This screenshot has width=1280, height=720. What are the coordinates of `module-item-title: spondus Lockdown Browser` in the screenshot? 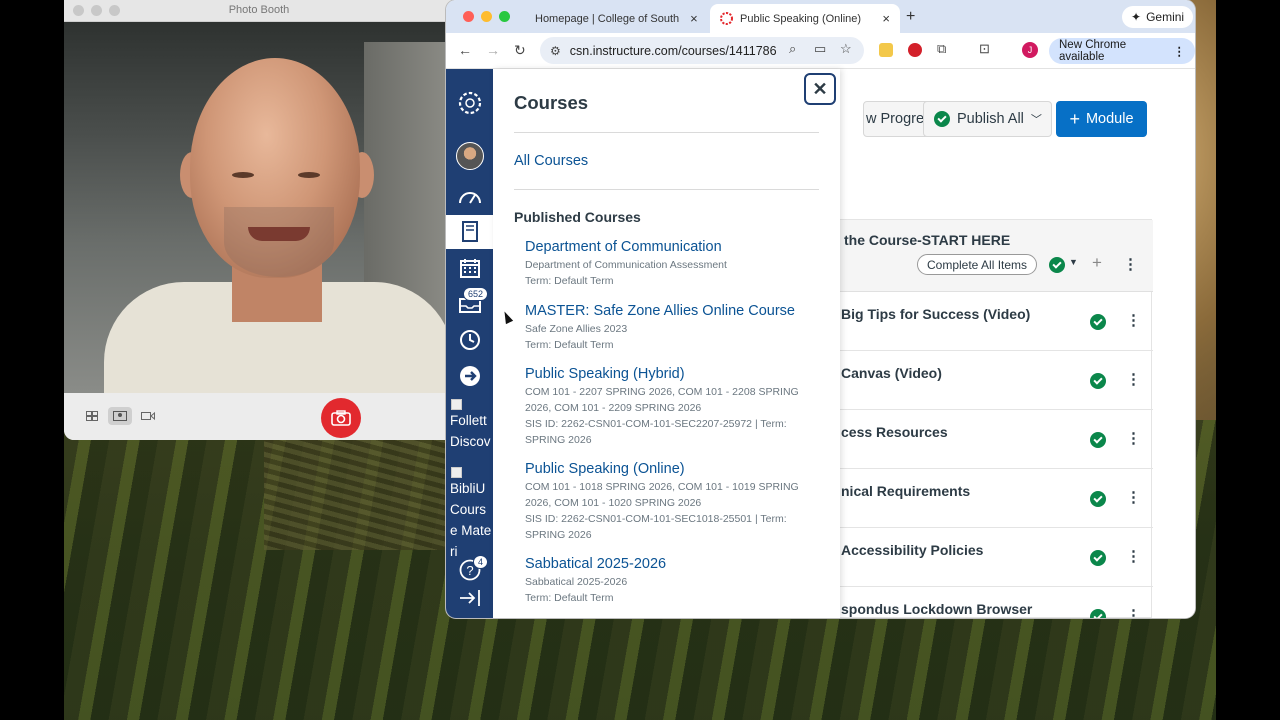 It's located at (936, 609).